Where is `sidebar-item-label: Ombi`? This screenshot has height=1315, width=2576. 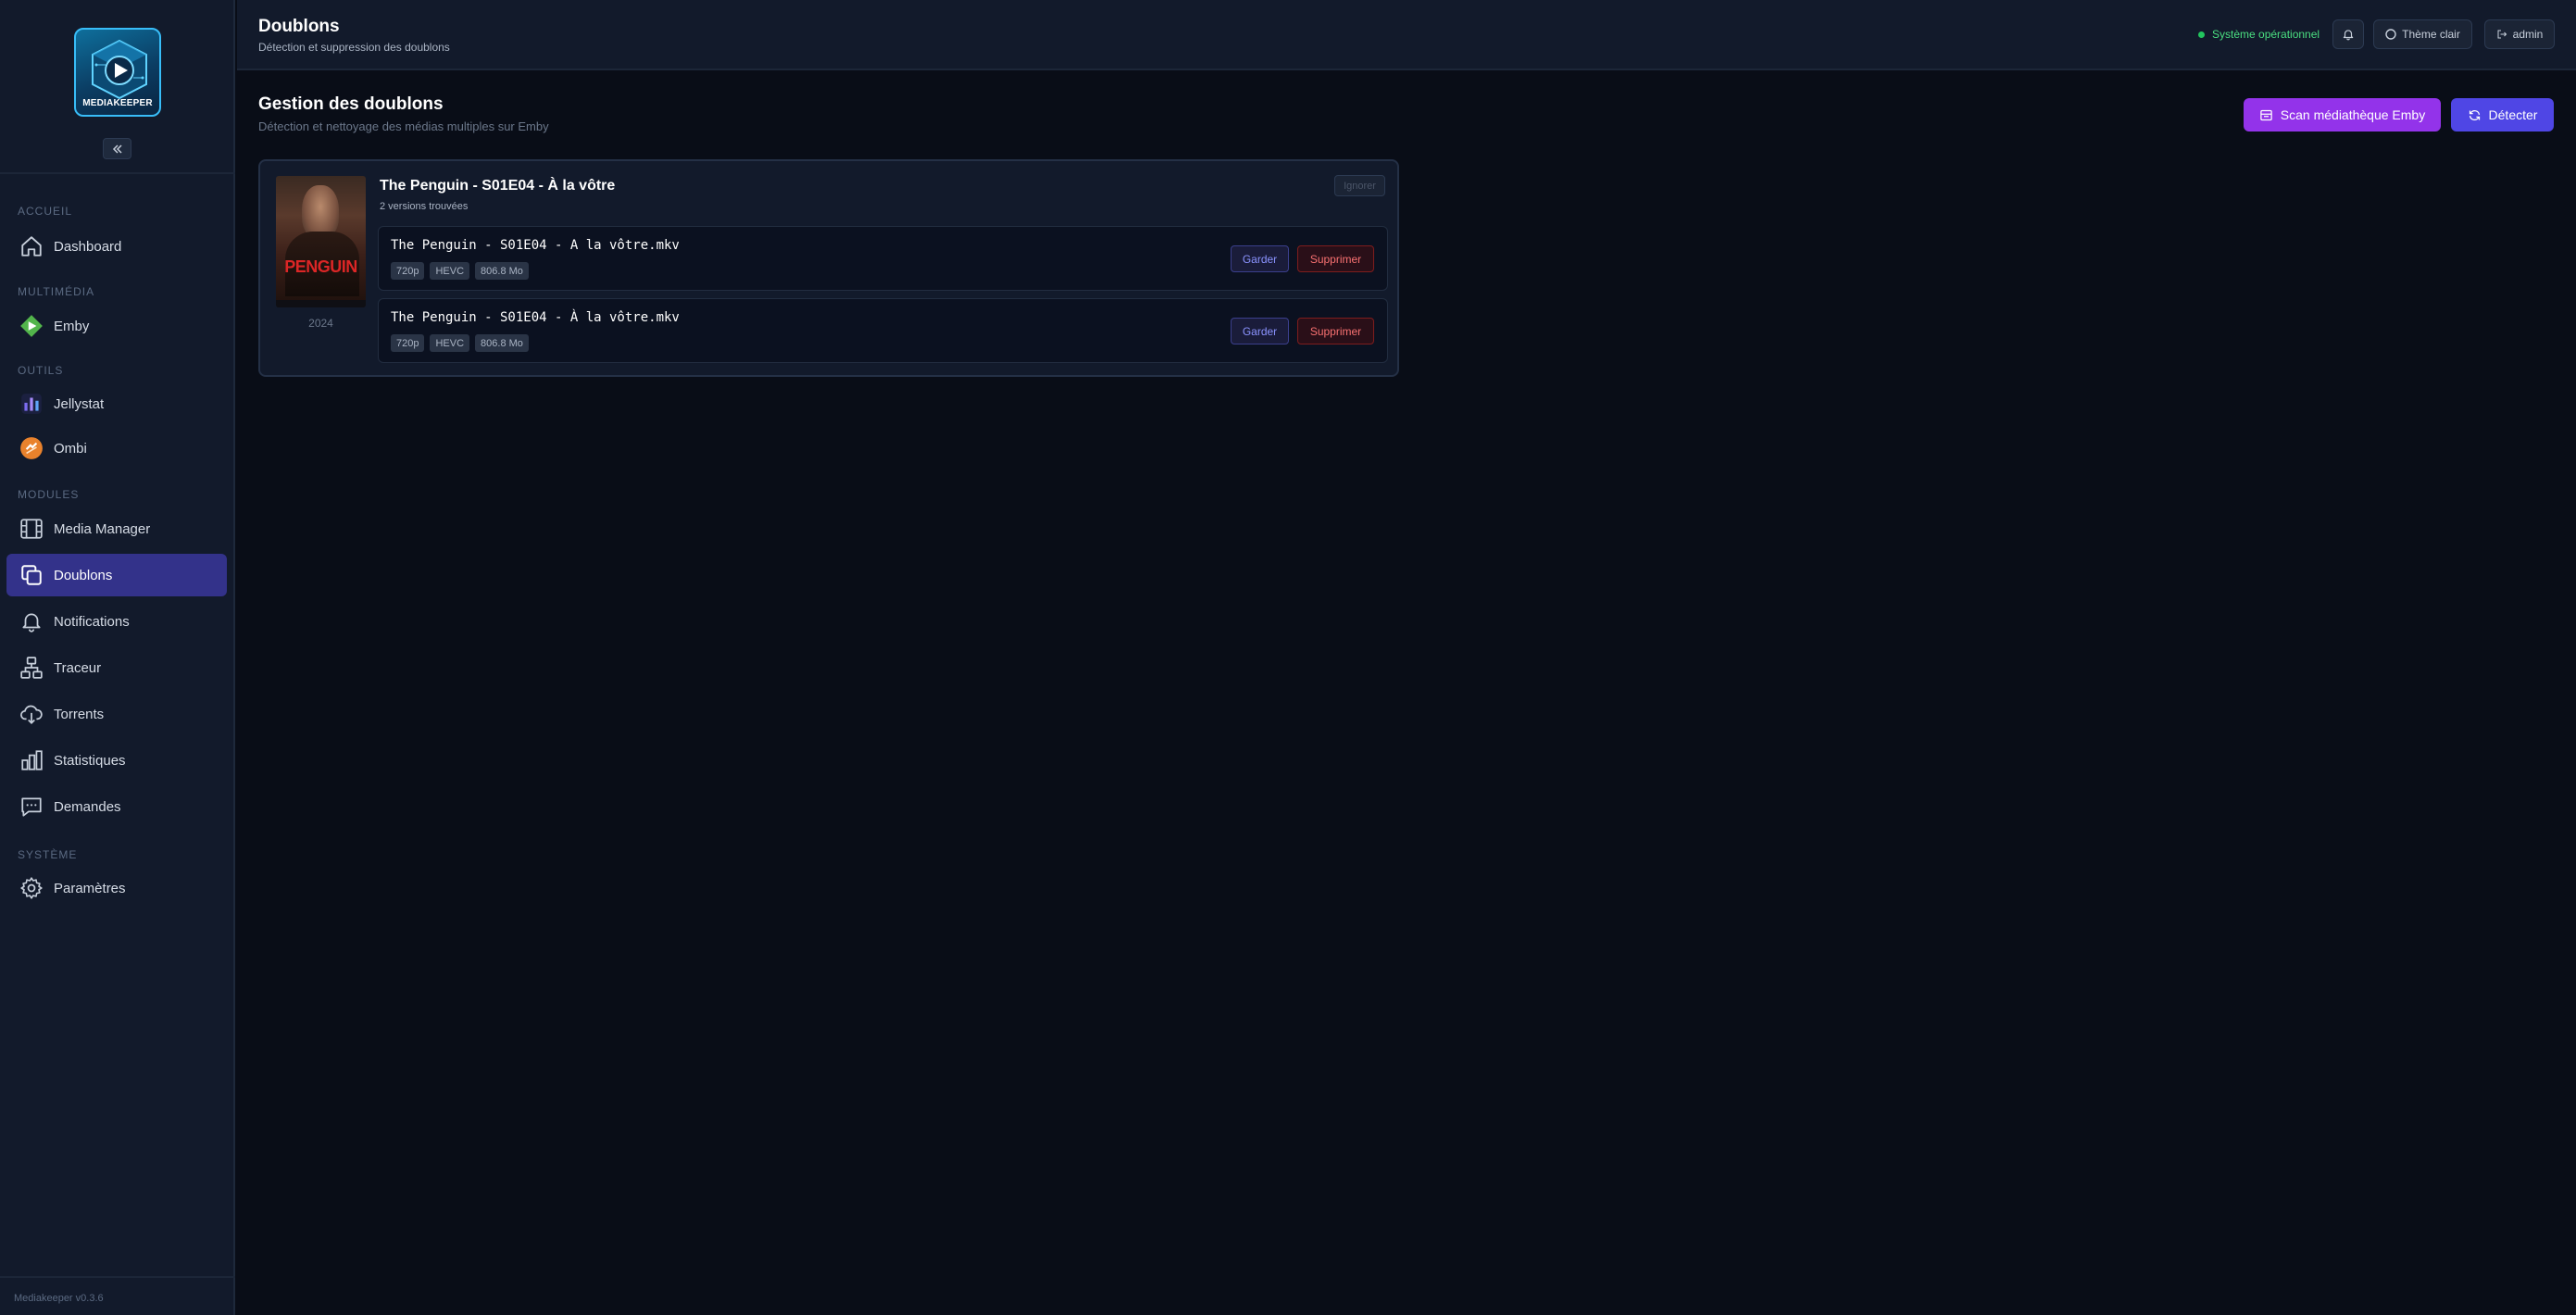 sidebar-item-label: Ombi is located at coordinates (70, 448).